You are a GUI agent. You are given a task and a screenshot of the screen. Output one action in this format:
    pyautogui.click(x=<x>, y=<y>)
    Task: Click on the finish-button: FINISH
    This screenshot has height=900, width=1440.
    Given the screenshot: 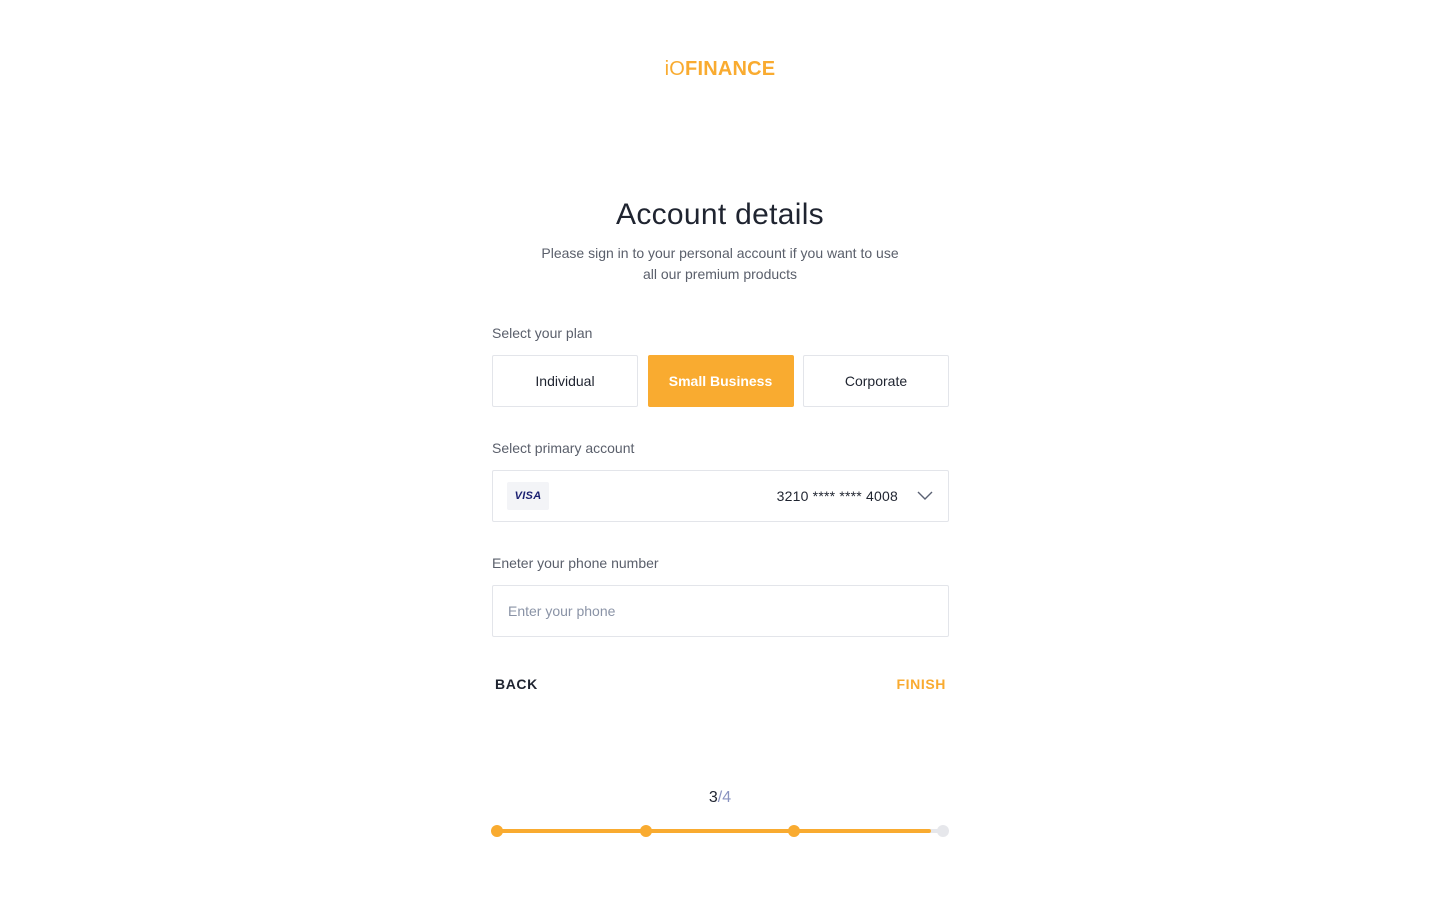 What is the action you would take?
    pyautogui.click(x=922, y=684)
    